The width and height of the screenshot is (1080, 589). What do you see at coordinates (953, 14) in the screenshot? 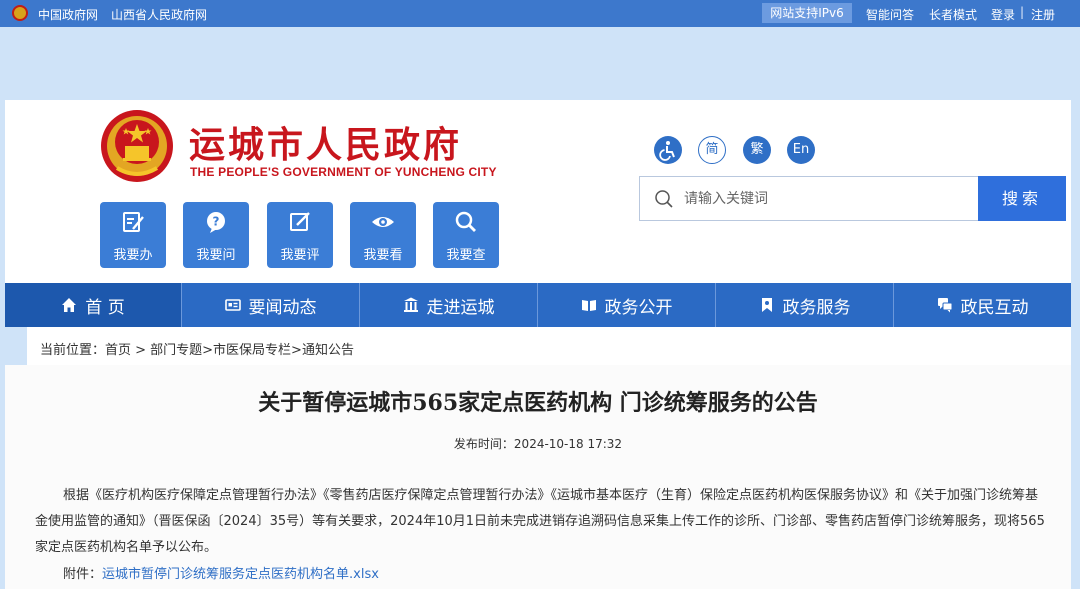
I see `elder-mode-link: 长者模式` at bounding box center [953, 14].